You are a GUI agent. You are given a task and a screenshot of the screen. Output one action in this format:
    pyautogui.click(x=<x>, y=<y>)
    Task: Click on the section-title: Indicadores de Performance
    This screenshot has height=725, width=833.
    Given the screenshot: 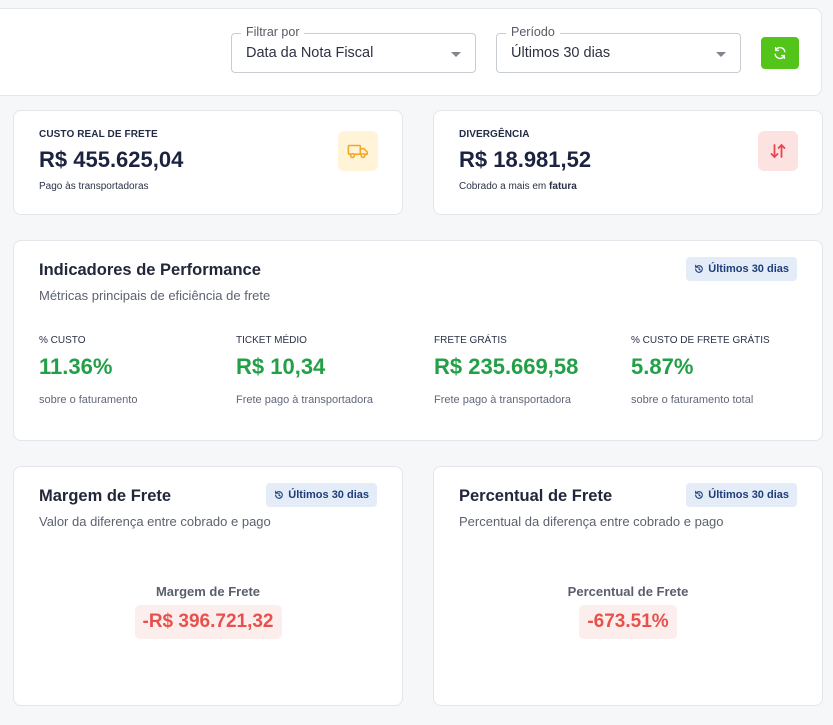 What is the action you would take?
    pyautogui.click(x=150, y=270)
    